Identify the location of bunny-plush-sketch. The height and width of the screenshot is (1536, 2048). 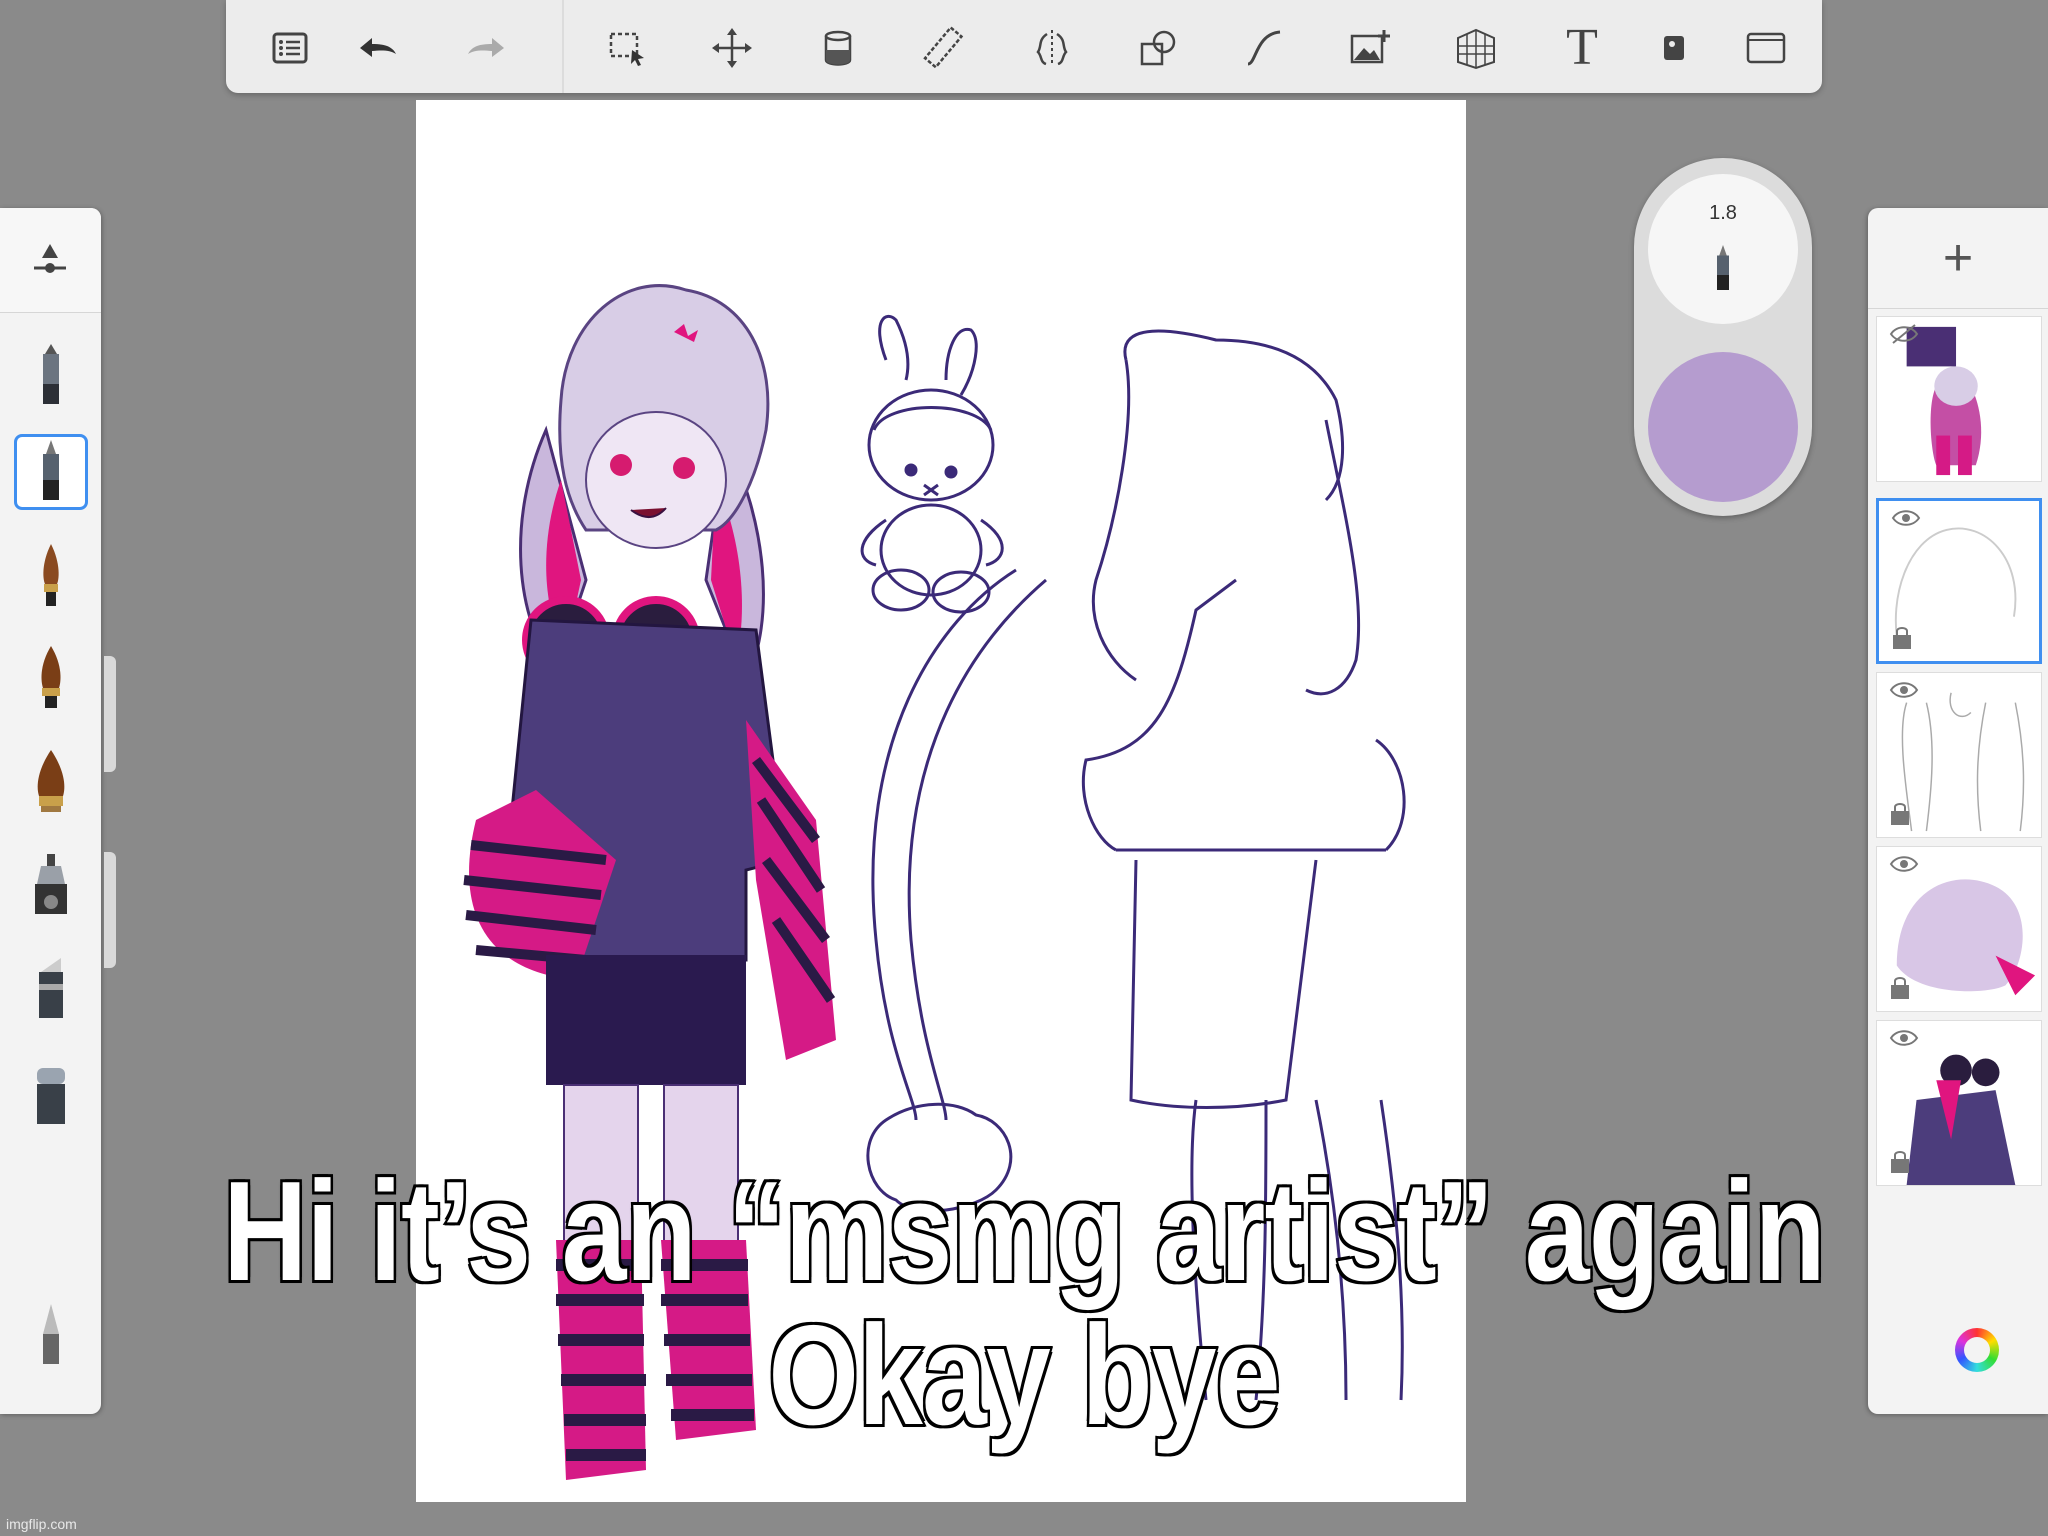
(932, 464).